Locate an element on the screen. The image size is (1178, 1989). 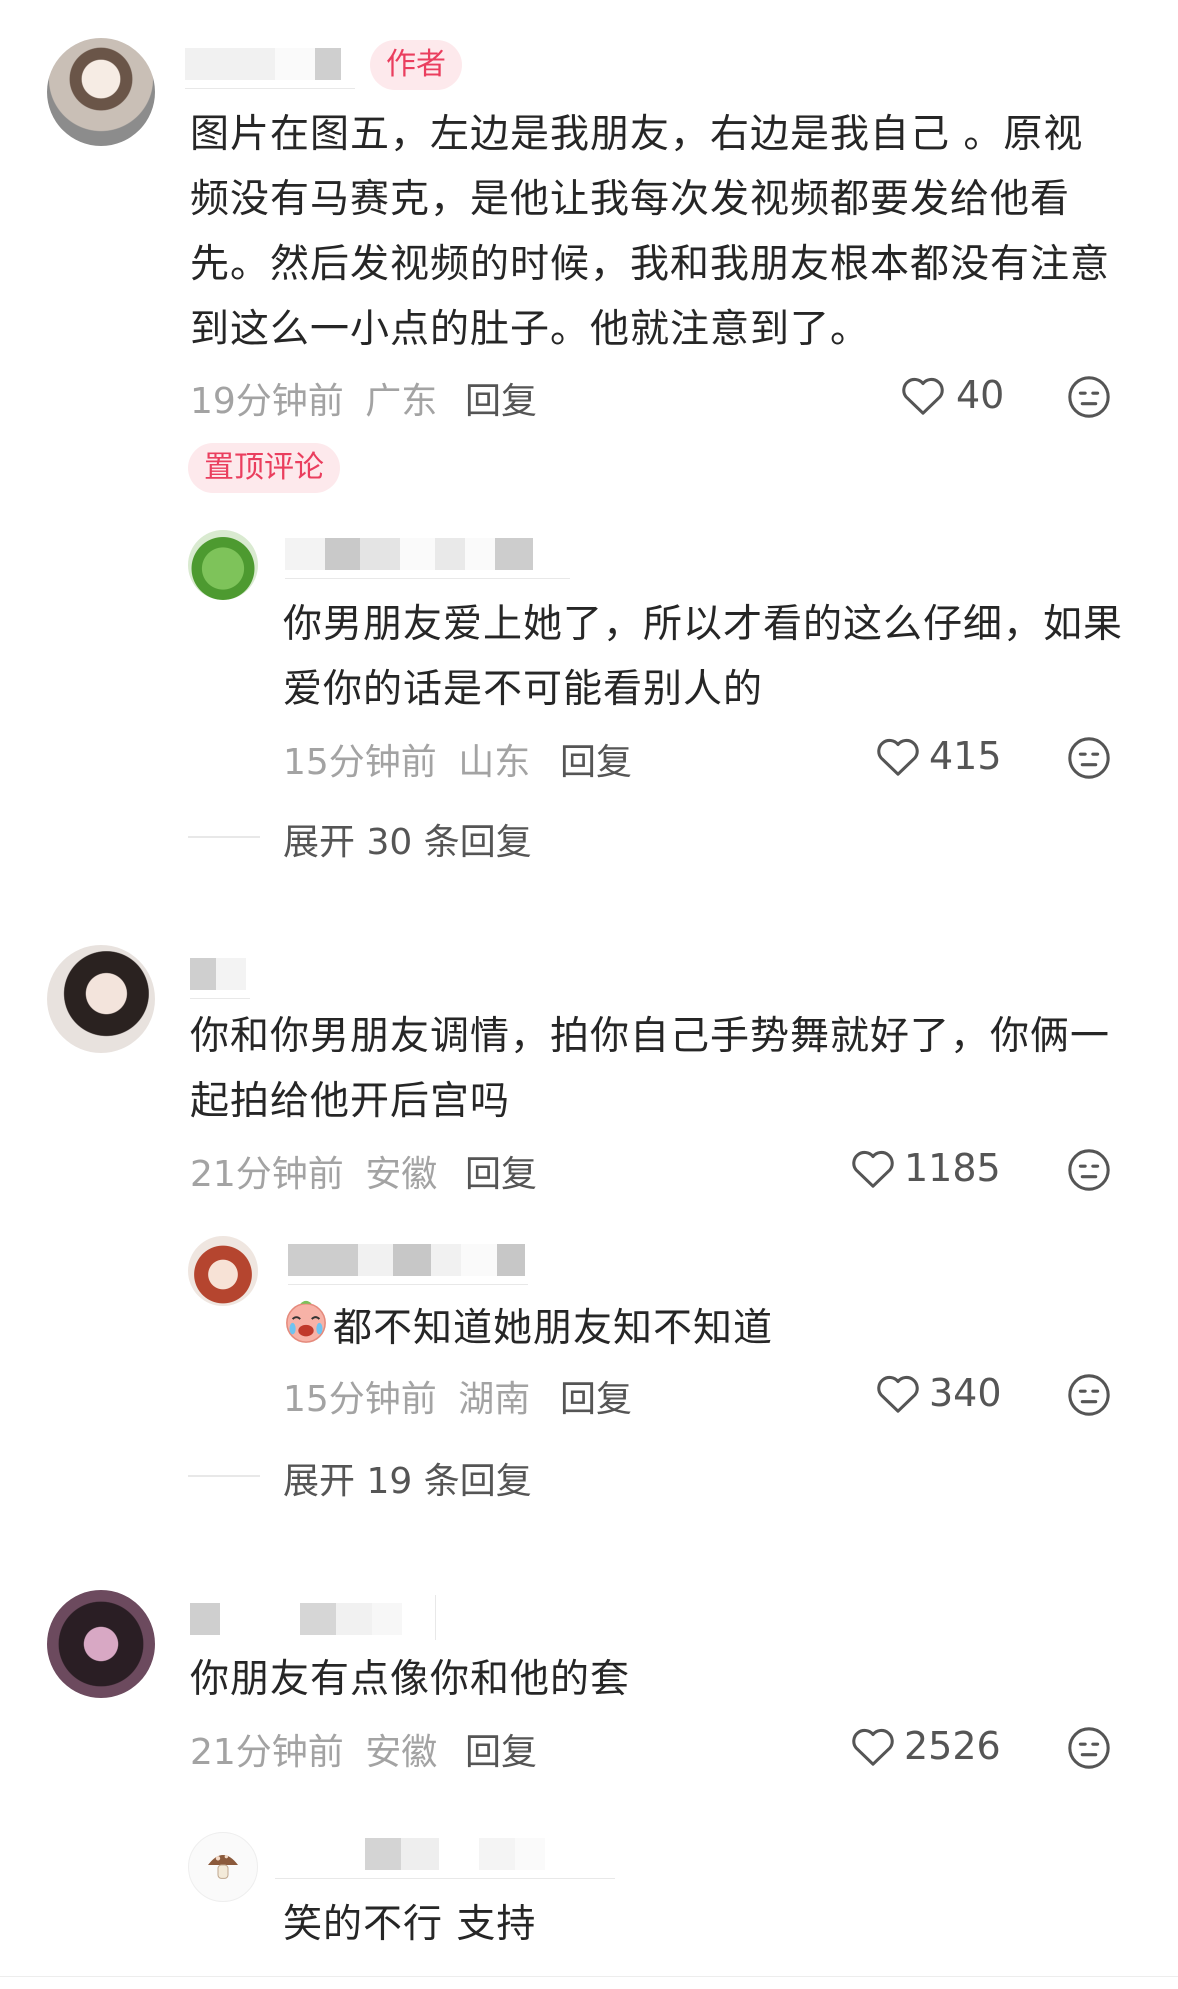
author-badge: 作者 is located at coordinates (416, 65).